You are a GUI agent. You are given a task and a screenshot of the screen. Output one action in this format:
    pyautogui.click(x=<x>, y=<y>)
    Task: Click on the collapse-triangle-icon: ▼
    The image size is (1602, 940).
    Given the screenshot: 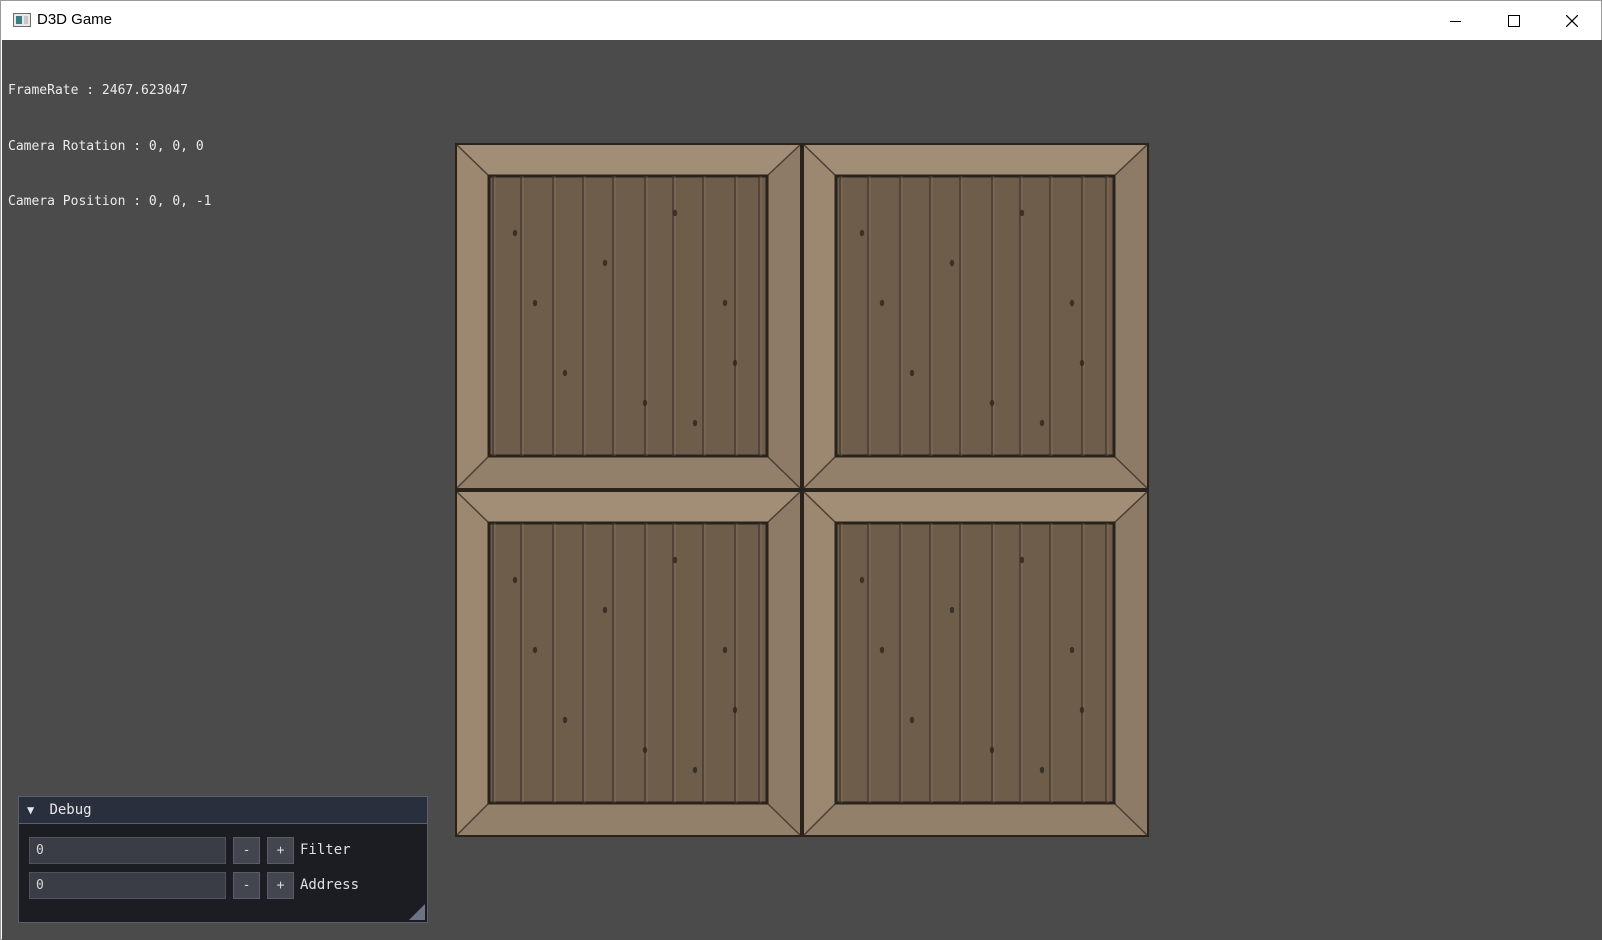 What is the action you would take?
    pyautogui.click(x=34, y=810)
    